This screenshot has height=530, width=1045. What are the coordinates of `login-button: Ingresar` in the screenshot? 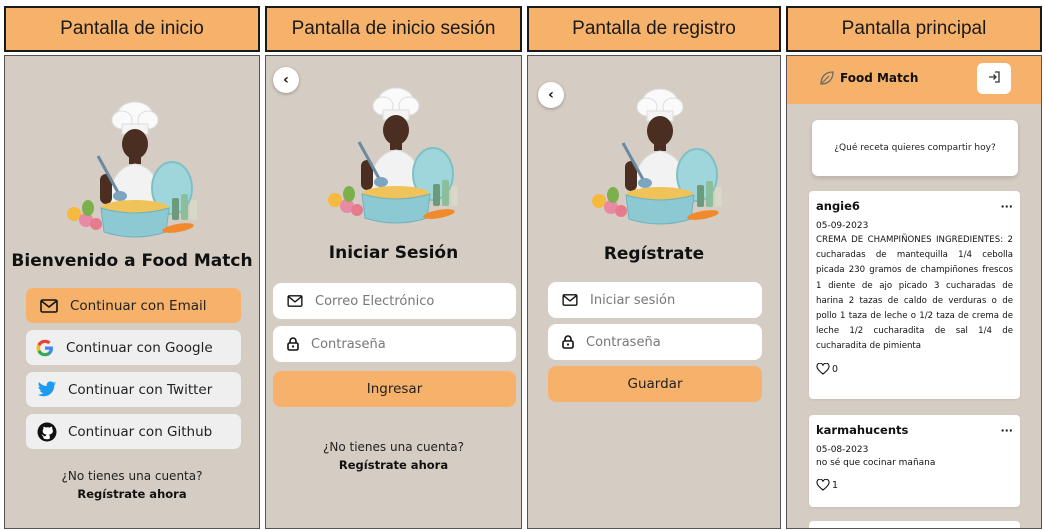 It's located at (394, 389).